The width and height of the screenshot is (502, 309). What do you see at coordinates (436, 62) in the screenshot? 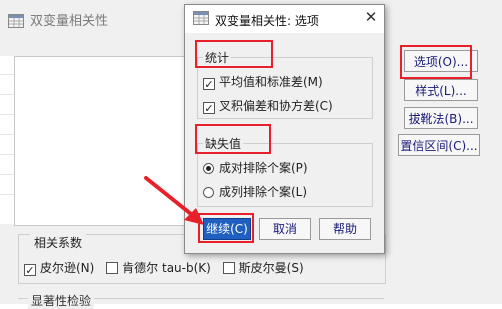
I see `highlight-options-button` at bounding box center [436, 62].